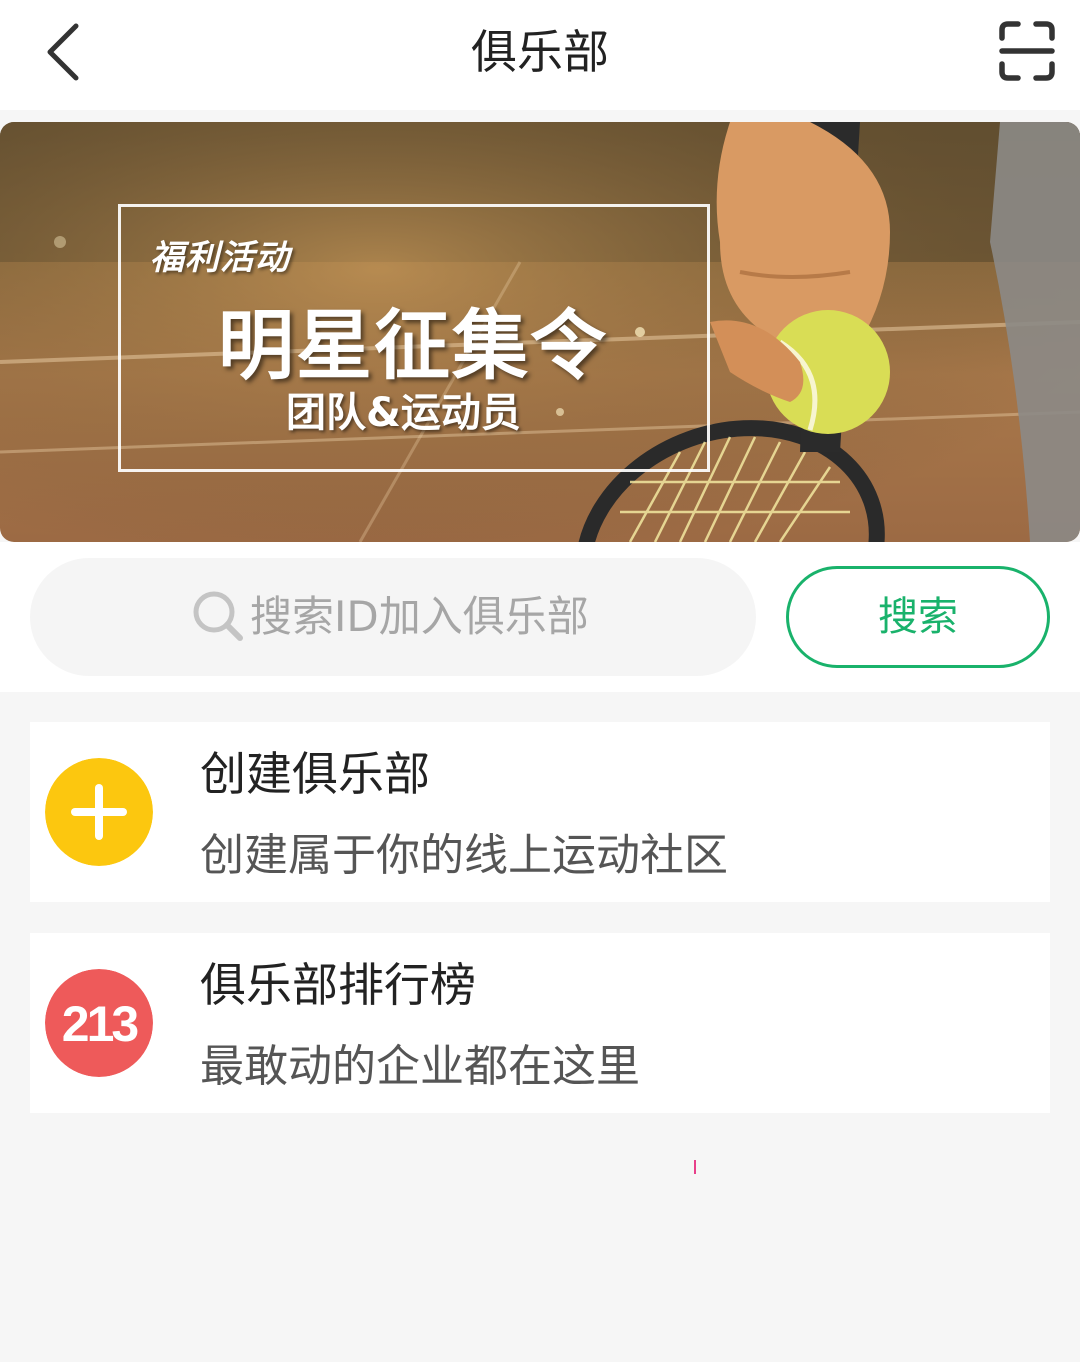 Image resolution: width=1080 pixels, height=1362 pixels. Describe the element at coordinates (338, 985) in the screenshot. I see `club-ranking-title: 俱乐部排行榜` at that location.